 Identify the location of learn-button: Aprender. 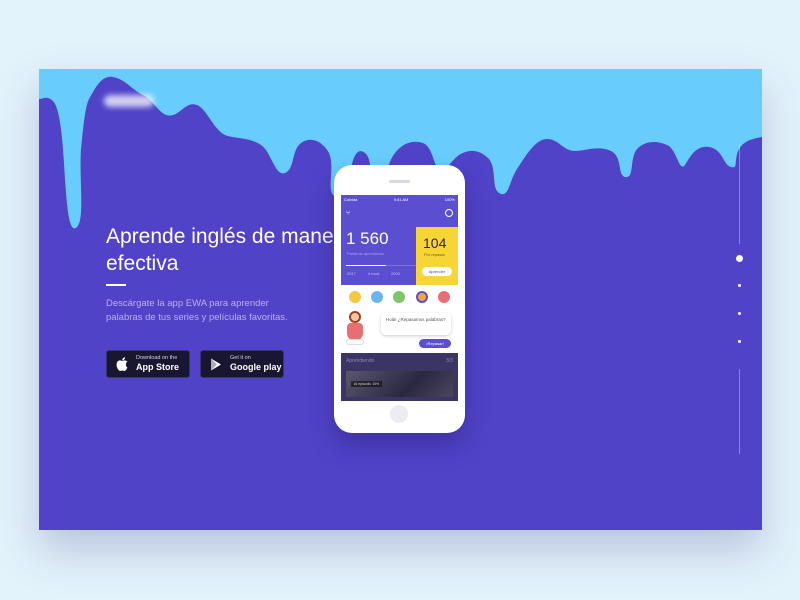
(437, 271).